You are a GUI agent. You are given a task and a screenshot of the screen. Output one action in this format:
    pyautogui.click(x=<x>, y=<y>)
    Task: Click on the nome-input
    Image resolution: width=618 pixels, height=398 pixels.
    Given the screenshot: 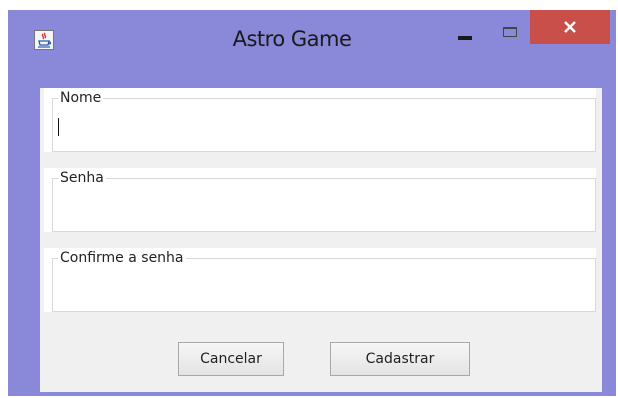 What is the action you would take?
    pyautogui.click(x=324, y=129)
    